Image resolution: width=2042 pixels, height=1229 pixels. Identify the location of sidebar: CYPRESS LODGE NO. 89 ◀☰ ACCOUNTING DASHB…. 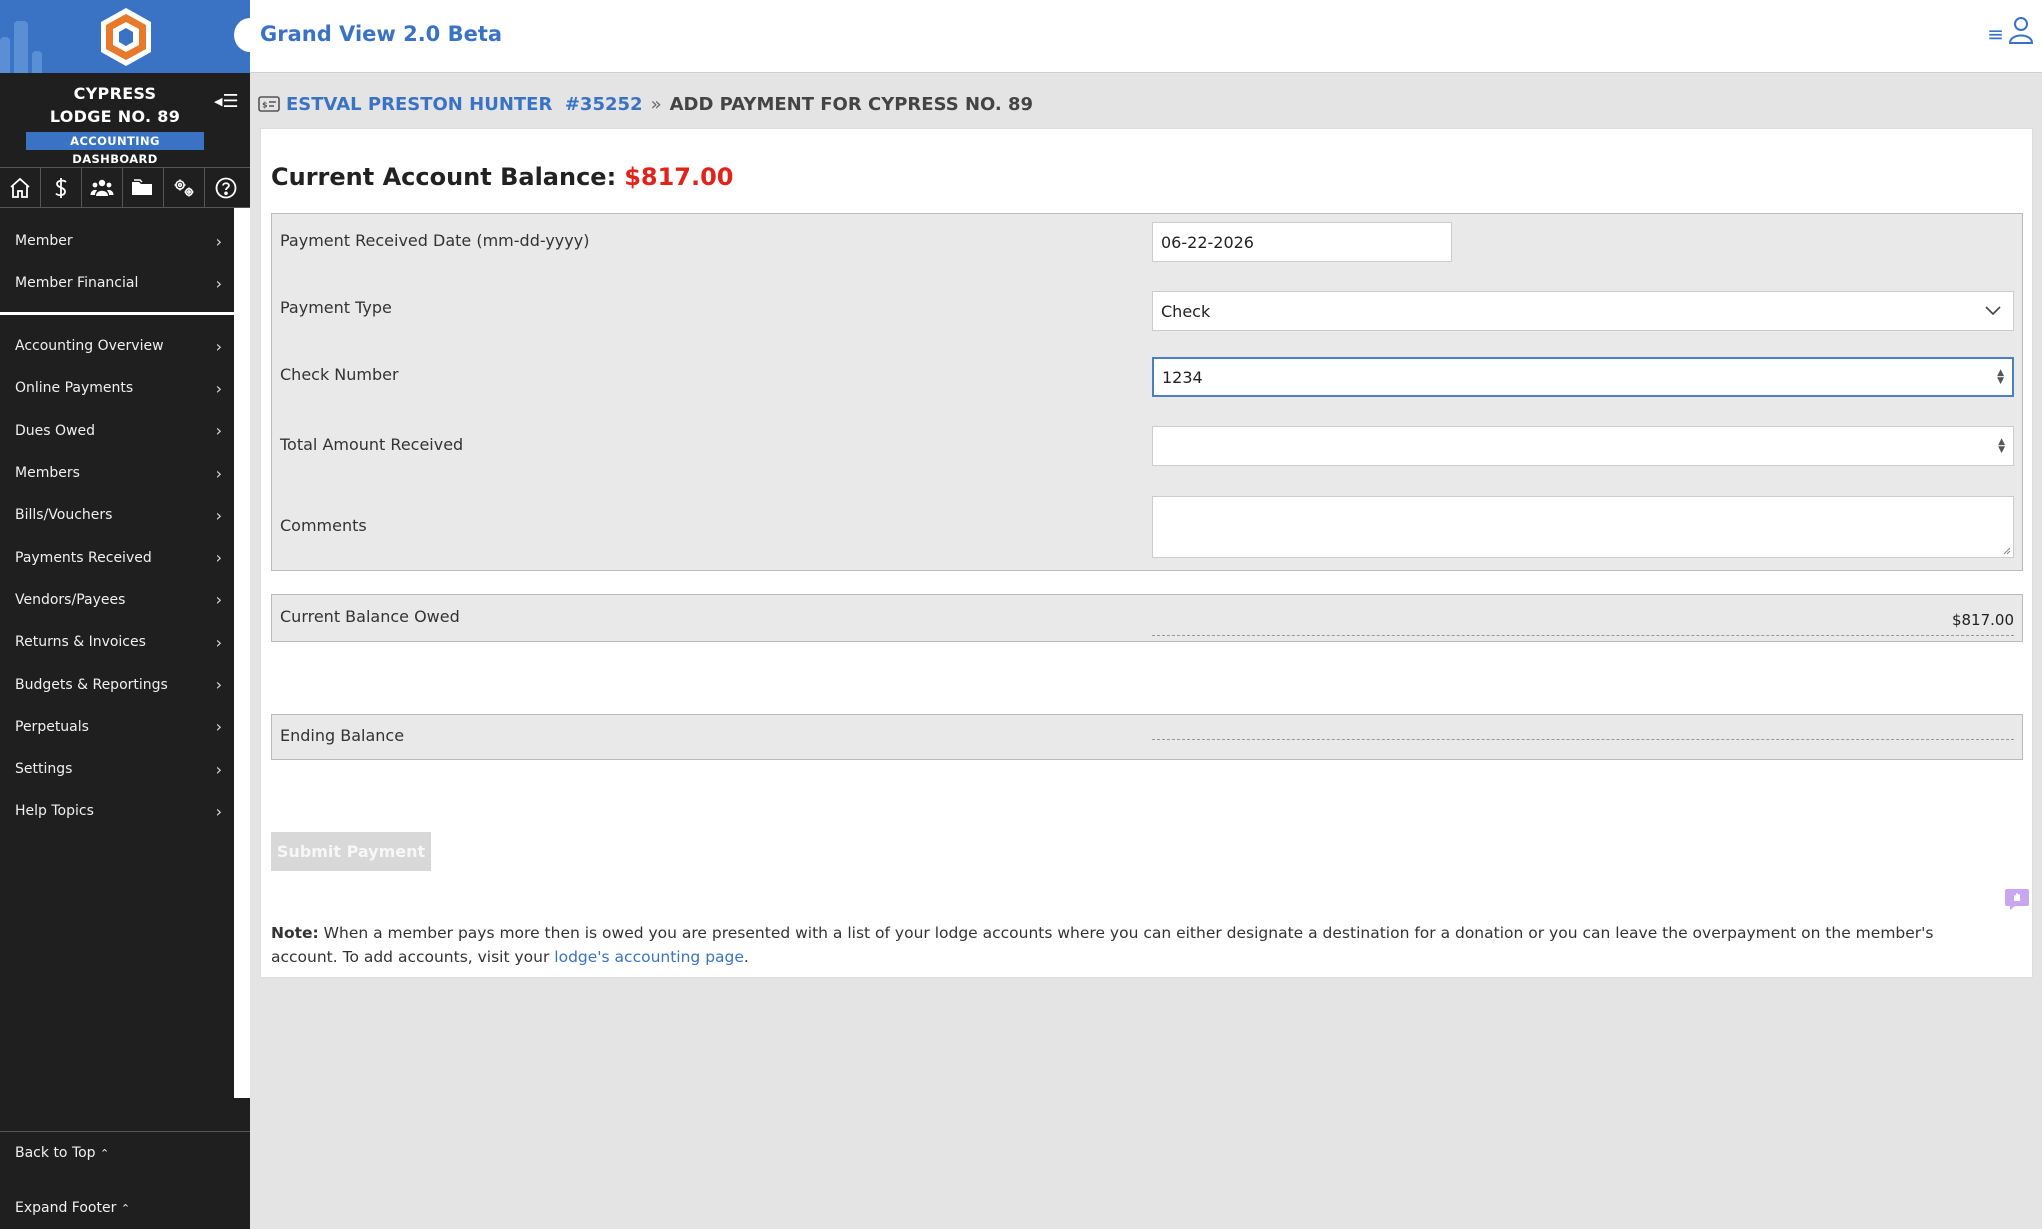
(125, 614).